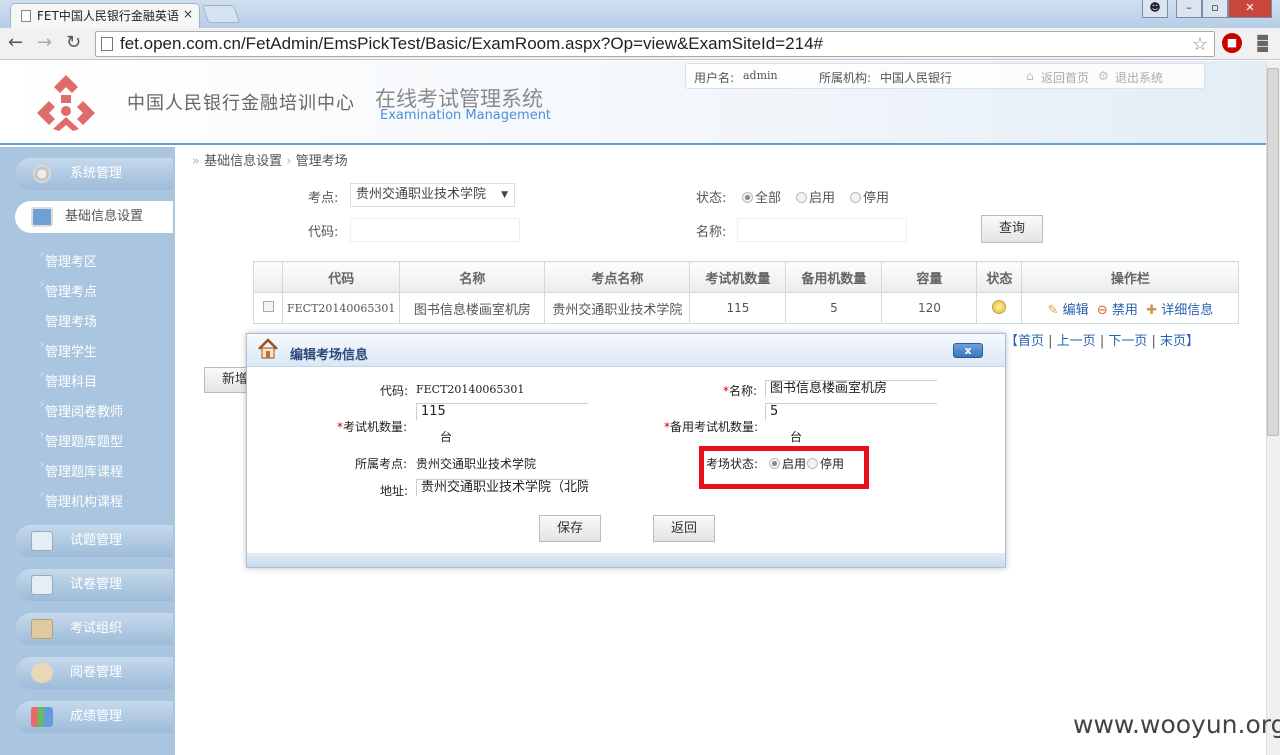  What do you see at coordinates (1139, 77) in the screenshot?
I see `logout-link: 退出系统` at bounding box center [1139, 77].